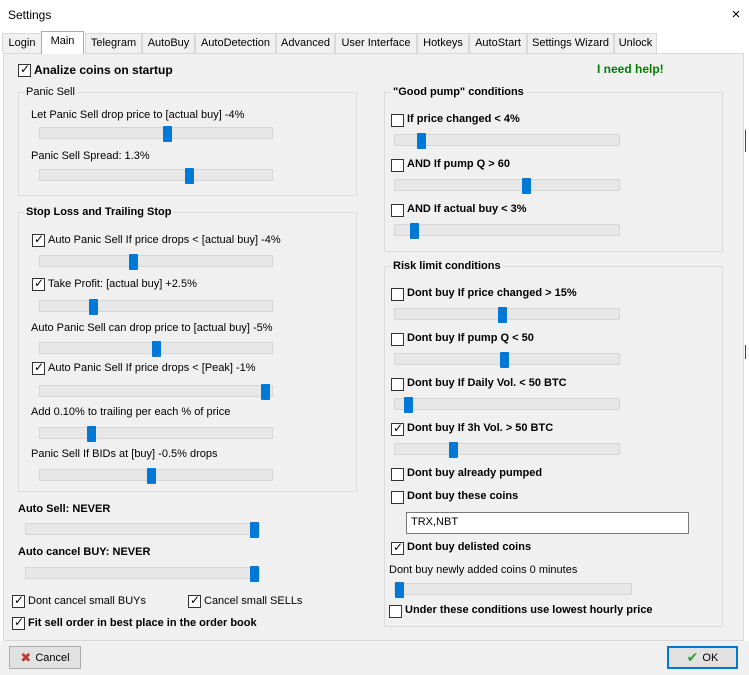  What do you see at coordinates (513, 590) in the screenshot?
I see `rl-new-coins-slider` at bounding box center [513, 590].